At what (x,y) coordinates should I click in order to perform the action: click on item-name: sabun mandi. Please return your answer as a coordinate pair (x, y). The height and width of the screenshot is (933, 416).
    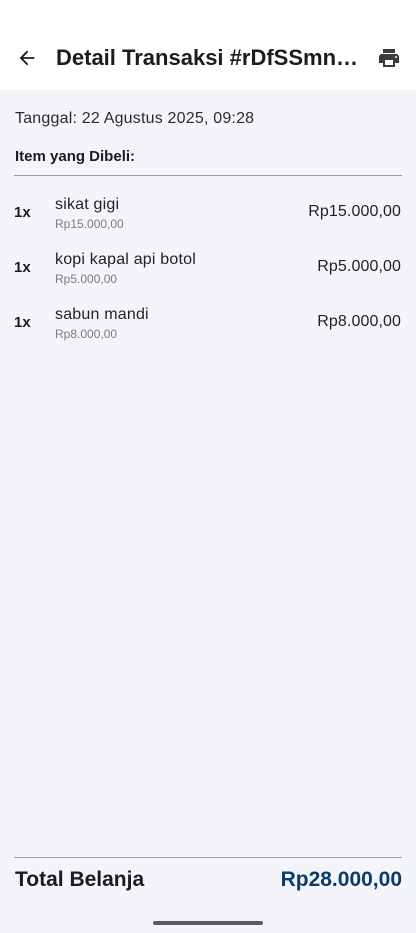
    Looking at the image, I should click on (102, 314).